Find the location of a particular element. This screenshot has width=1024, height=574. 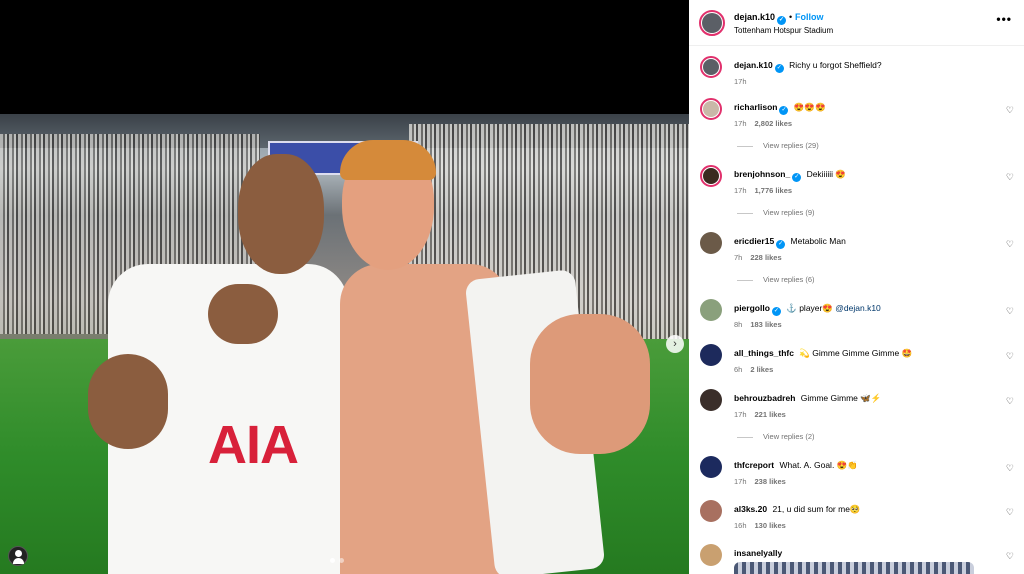

more-options-icon: ••• is located at coordinates (1004, 19).